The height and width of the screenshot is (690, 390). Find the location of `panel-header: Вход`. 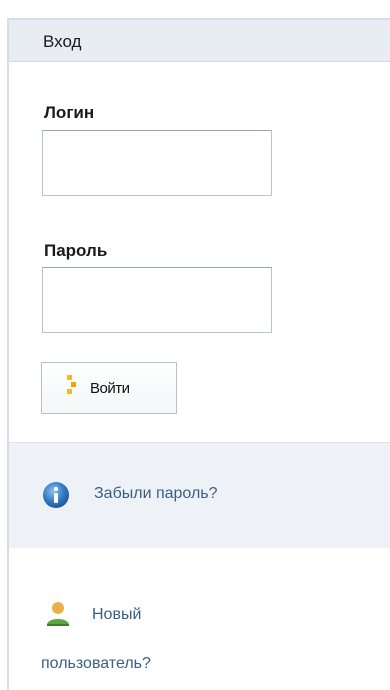

panel-header: Вход is located at coordinates (199, 41).